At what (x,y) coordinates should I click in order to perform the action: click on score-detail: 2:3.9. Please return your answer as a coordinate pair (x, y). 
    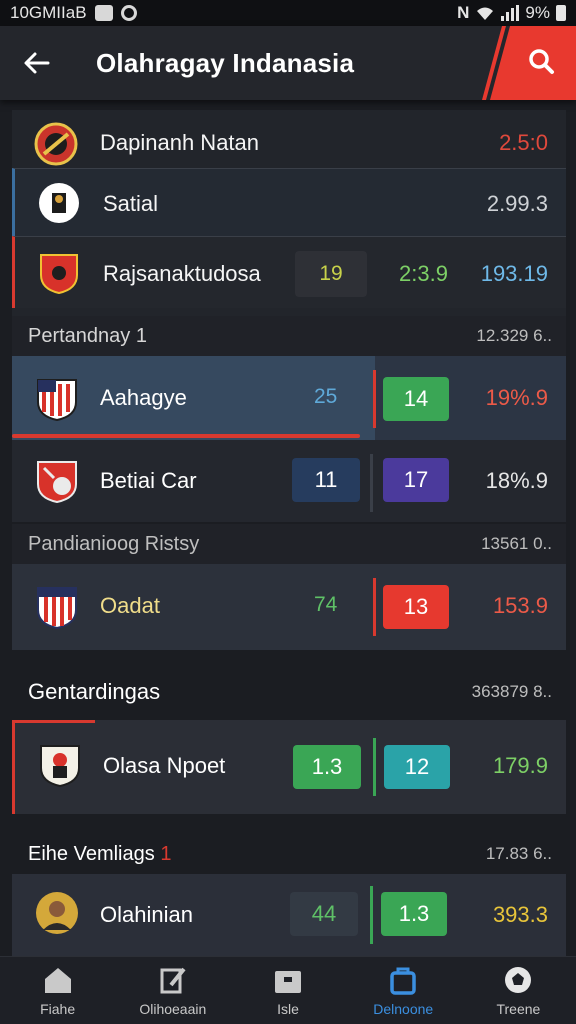
    Looking at the image, I should click on (423, 273).